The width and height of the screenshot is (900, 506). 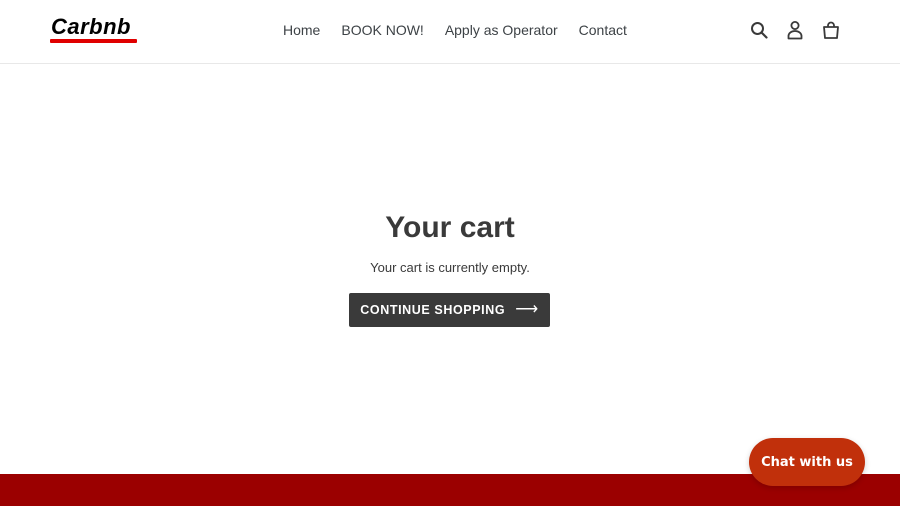 What do you see at coordinates (807, 462) in the screenshot?
I see `chat-with-us-button: Chat with us` at bounding box center [807, 462].